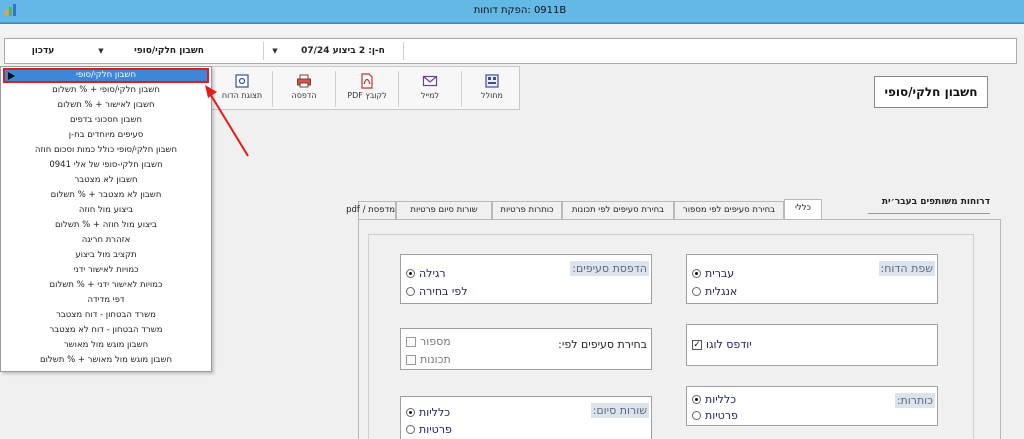  What do you see at coordinates (106, 165) in the screenshot?
I see `dropdown-item: חשבון חלקי-סופי של אלי 0941` at bounding box center [106, 165].